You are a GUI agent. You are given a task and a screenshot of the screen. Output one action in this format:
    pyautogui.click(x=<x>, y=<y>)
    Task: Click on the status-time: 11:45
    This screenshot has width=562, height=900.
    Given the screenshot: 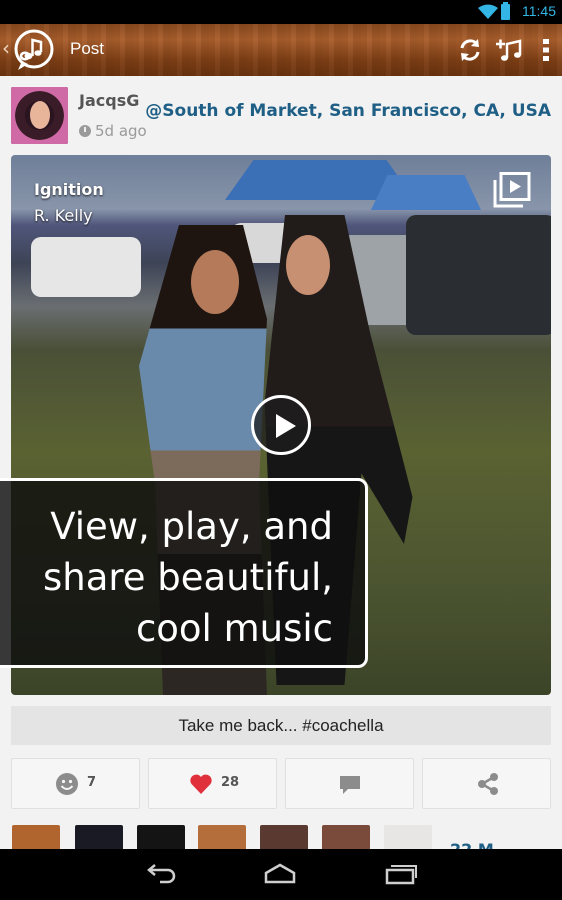 What is the action you would take?
    pyautogui.click(x=539, y=11)
    